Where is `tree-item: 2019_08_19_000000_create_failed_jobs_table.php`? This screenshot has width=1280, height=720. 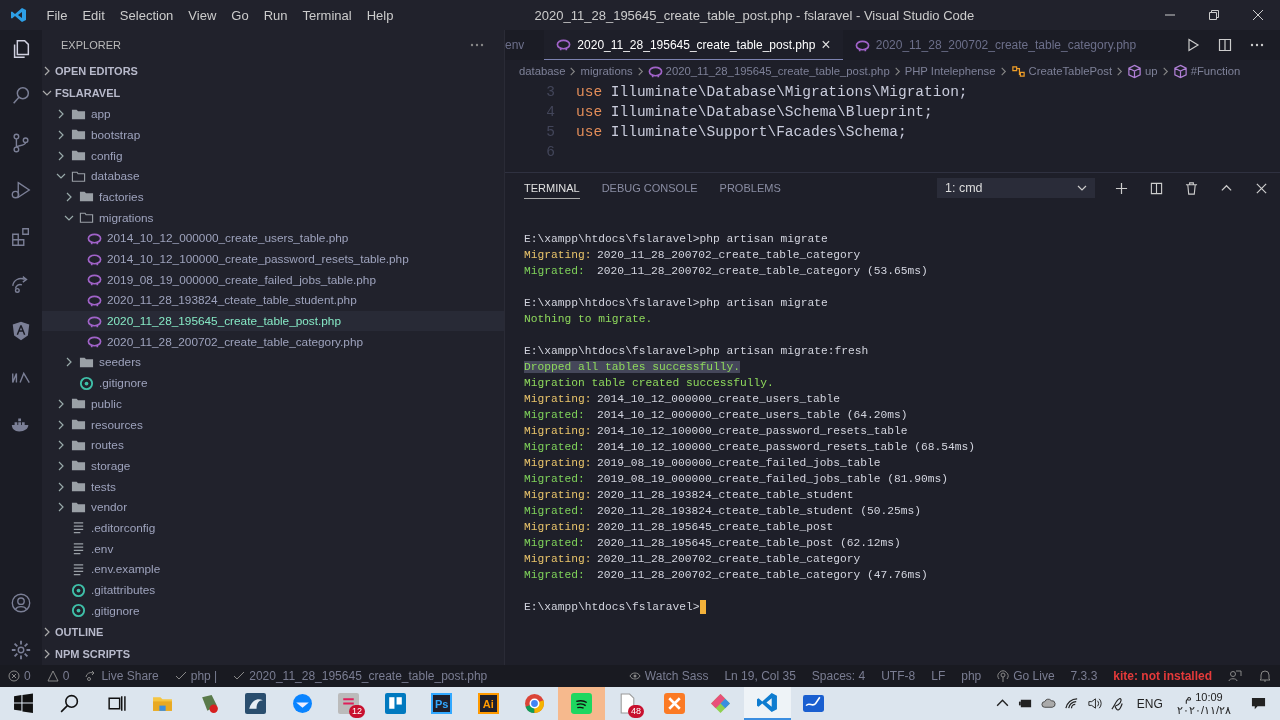
tree-item: 2019_08_19_000000_create_failed_jobs_table.php is located at coordinates (273, 280).